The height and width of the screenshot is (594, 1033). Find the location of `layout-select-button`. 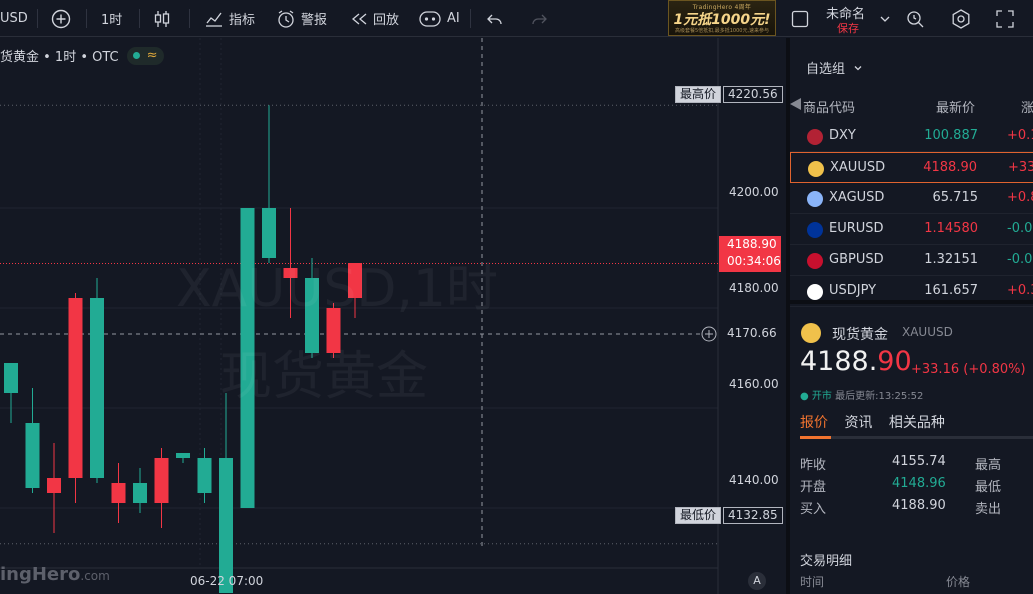

layout-select-button is located at coordinates (800, 18).